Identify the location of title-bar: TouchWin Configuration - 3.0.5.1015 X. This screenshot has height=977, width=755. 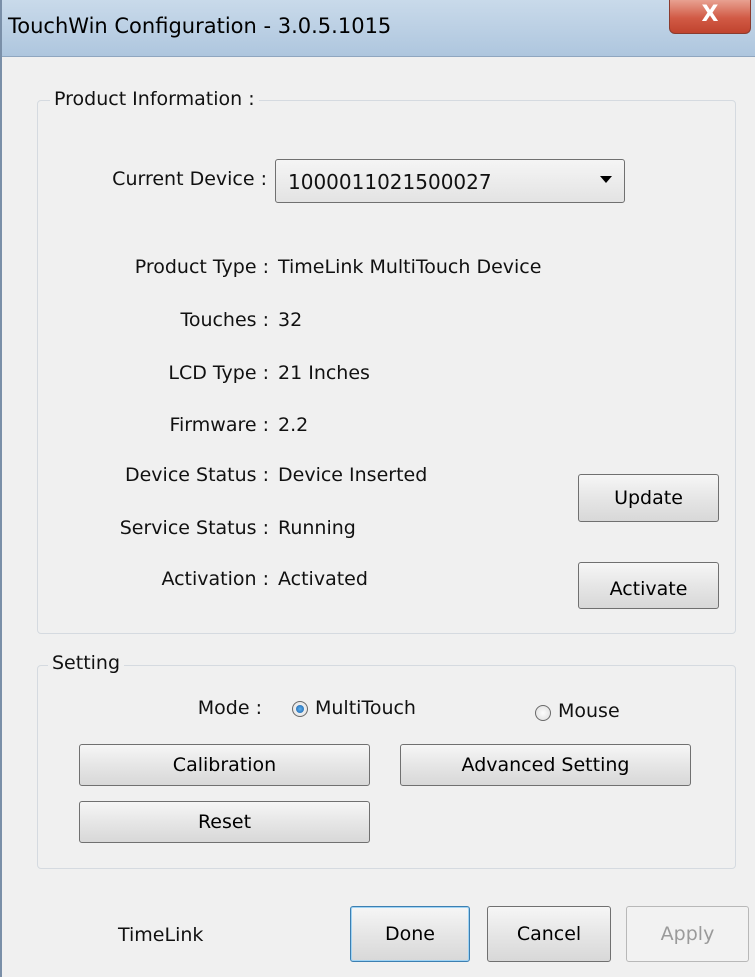
(378, 28).